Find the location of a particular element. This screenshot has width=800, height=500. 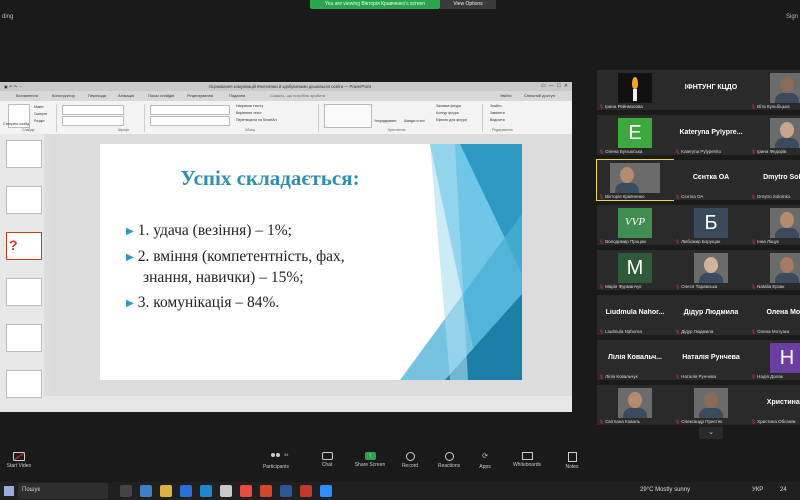

sign-in-link: Увійти is located at coordinates (506, 95).